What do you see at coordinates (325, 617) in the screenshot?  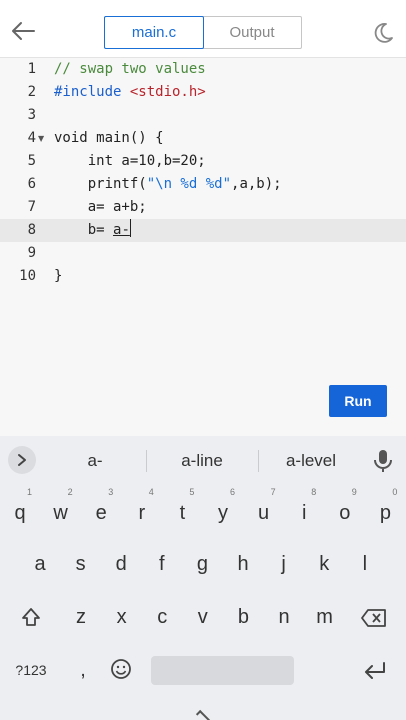 I see `key-m: m` at bounding box center [325, 617].